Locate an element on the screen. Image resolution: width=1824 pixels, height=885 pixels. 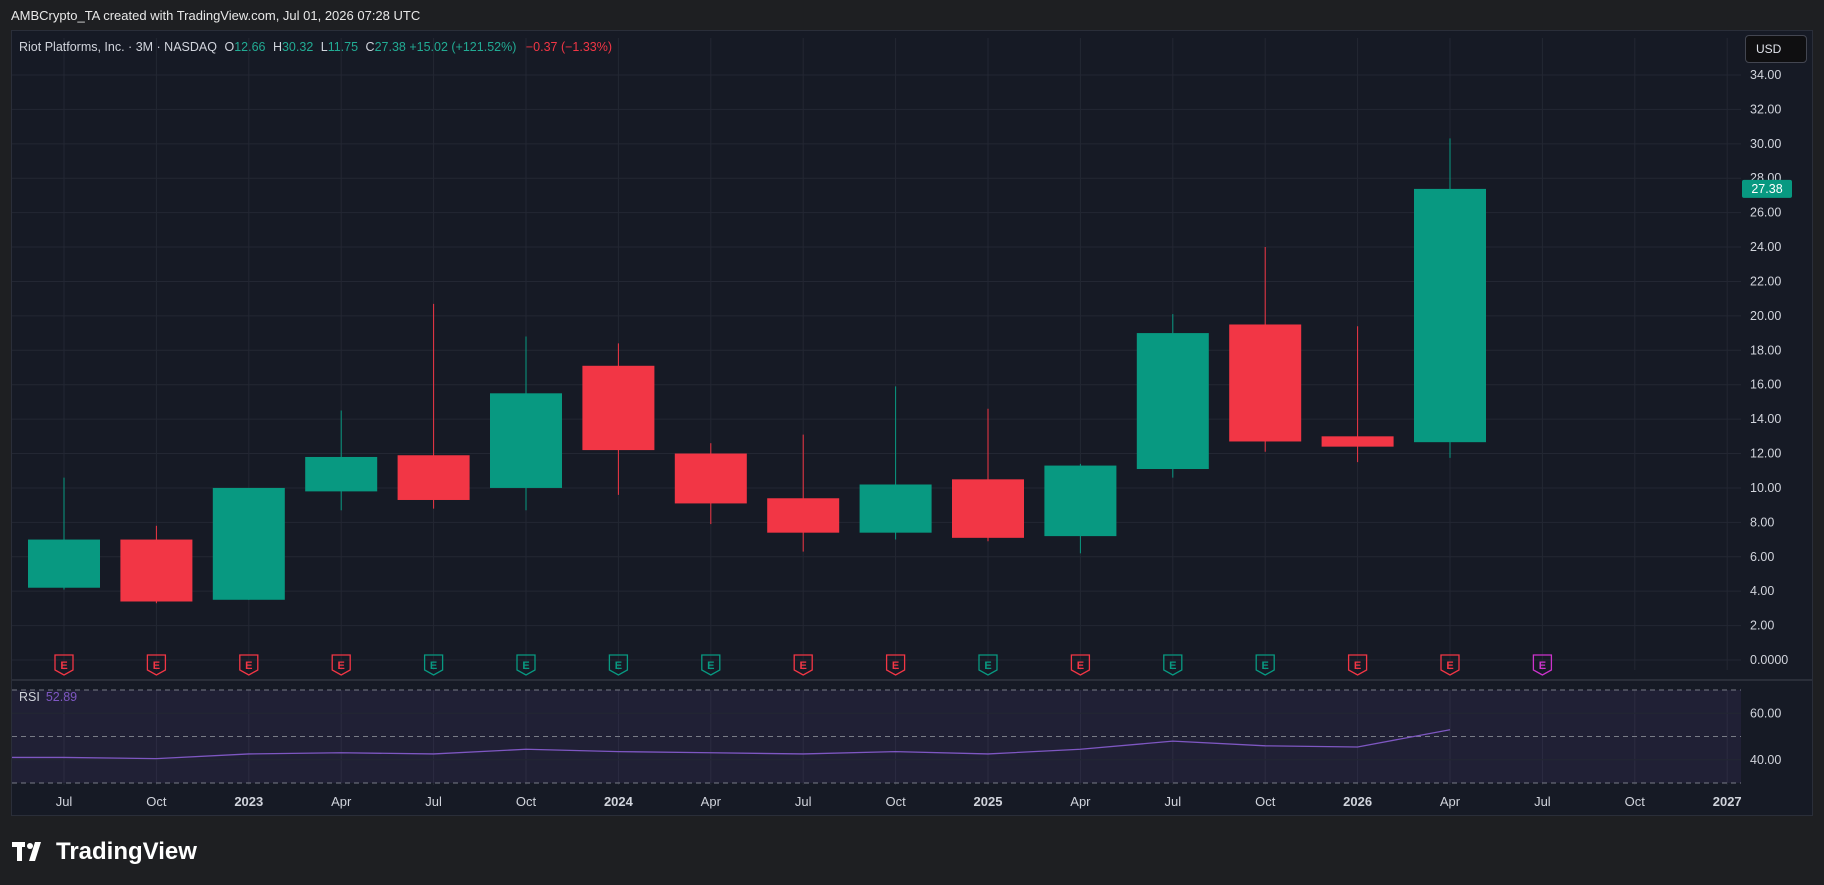
price-tick-label: 4.00 is located at coordinates (1762, 591).